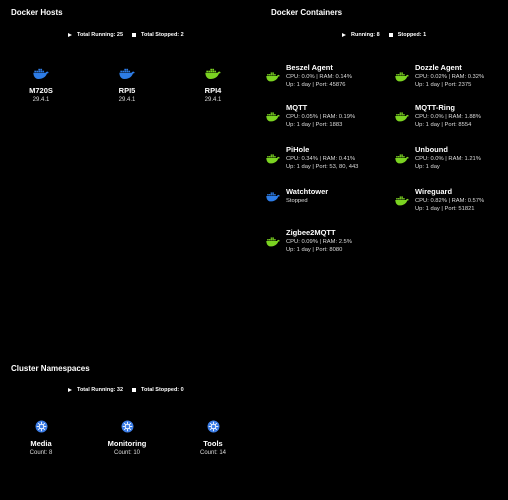 This screenshot has width=508, height=500. I want to click on container-name: Watchtower, so click(307, 191).